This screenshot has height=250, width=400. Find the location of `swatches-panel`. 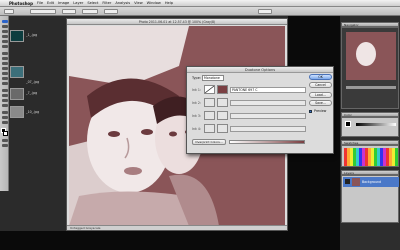

swatches-panel is located at coordinates (370, 156).